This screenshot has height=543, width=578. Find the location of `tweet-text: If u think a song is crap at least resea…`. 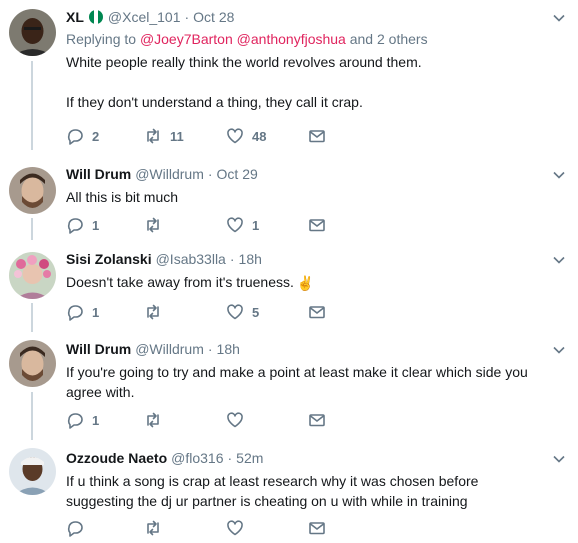

tweet-text: If u think a song is crap at least resea… is located at coordinates (272, 491).